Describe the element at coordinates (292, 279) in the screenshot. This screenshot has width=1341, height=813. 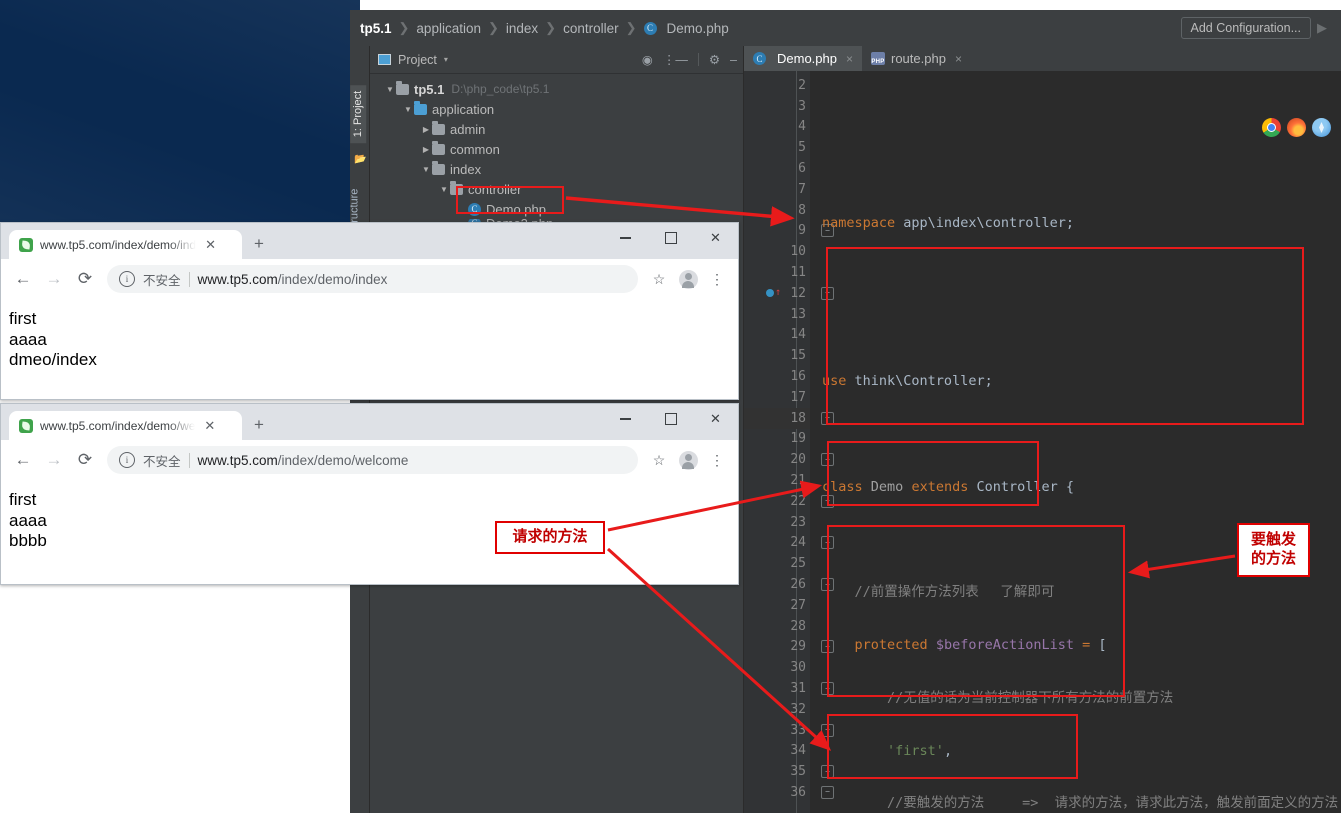
I see `url-text: www.tp5.com/index/demo/index` at that location.